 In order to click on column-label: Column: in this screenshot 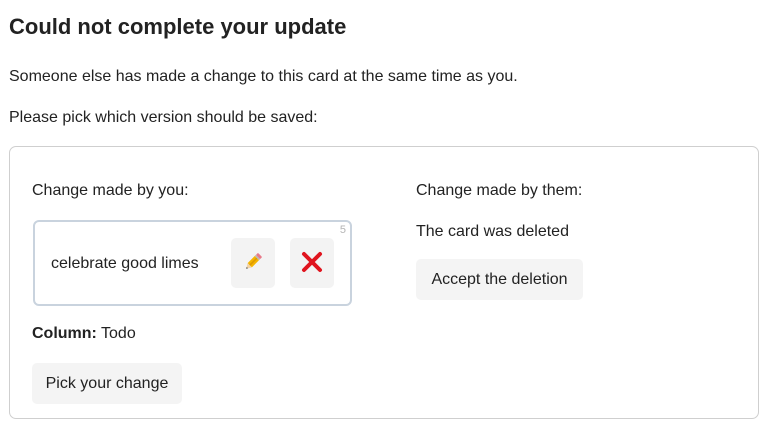, I will do `click(64, 333)`.